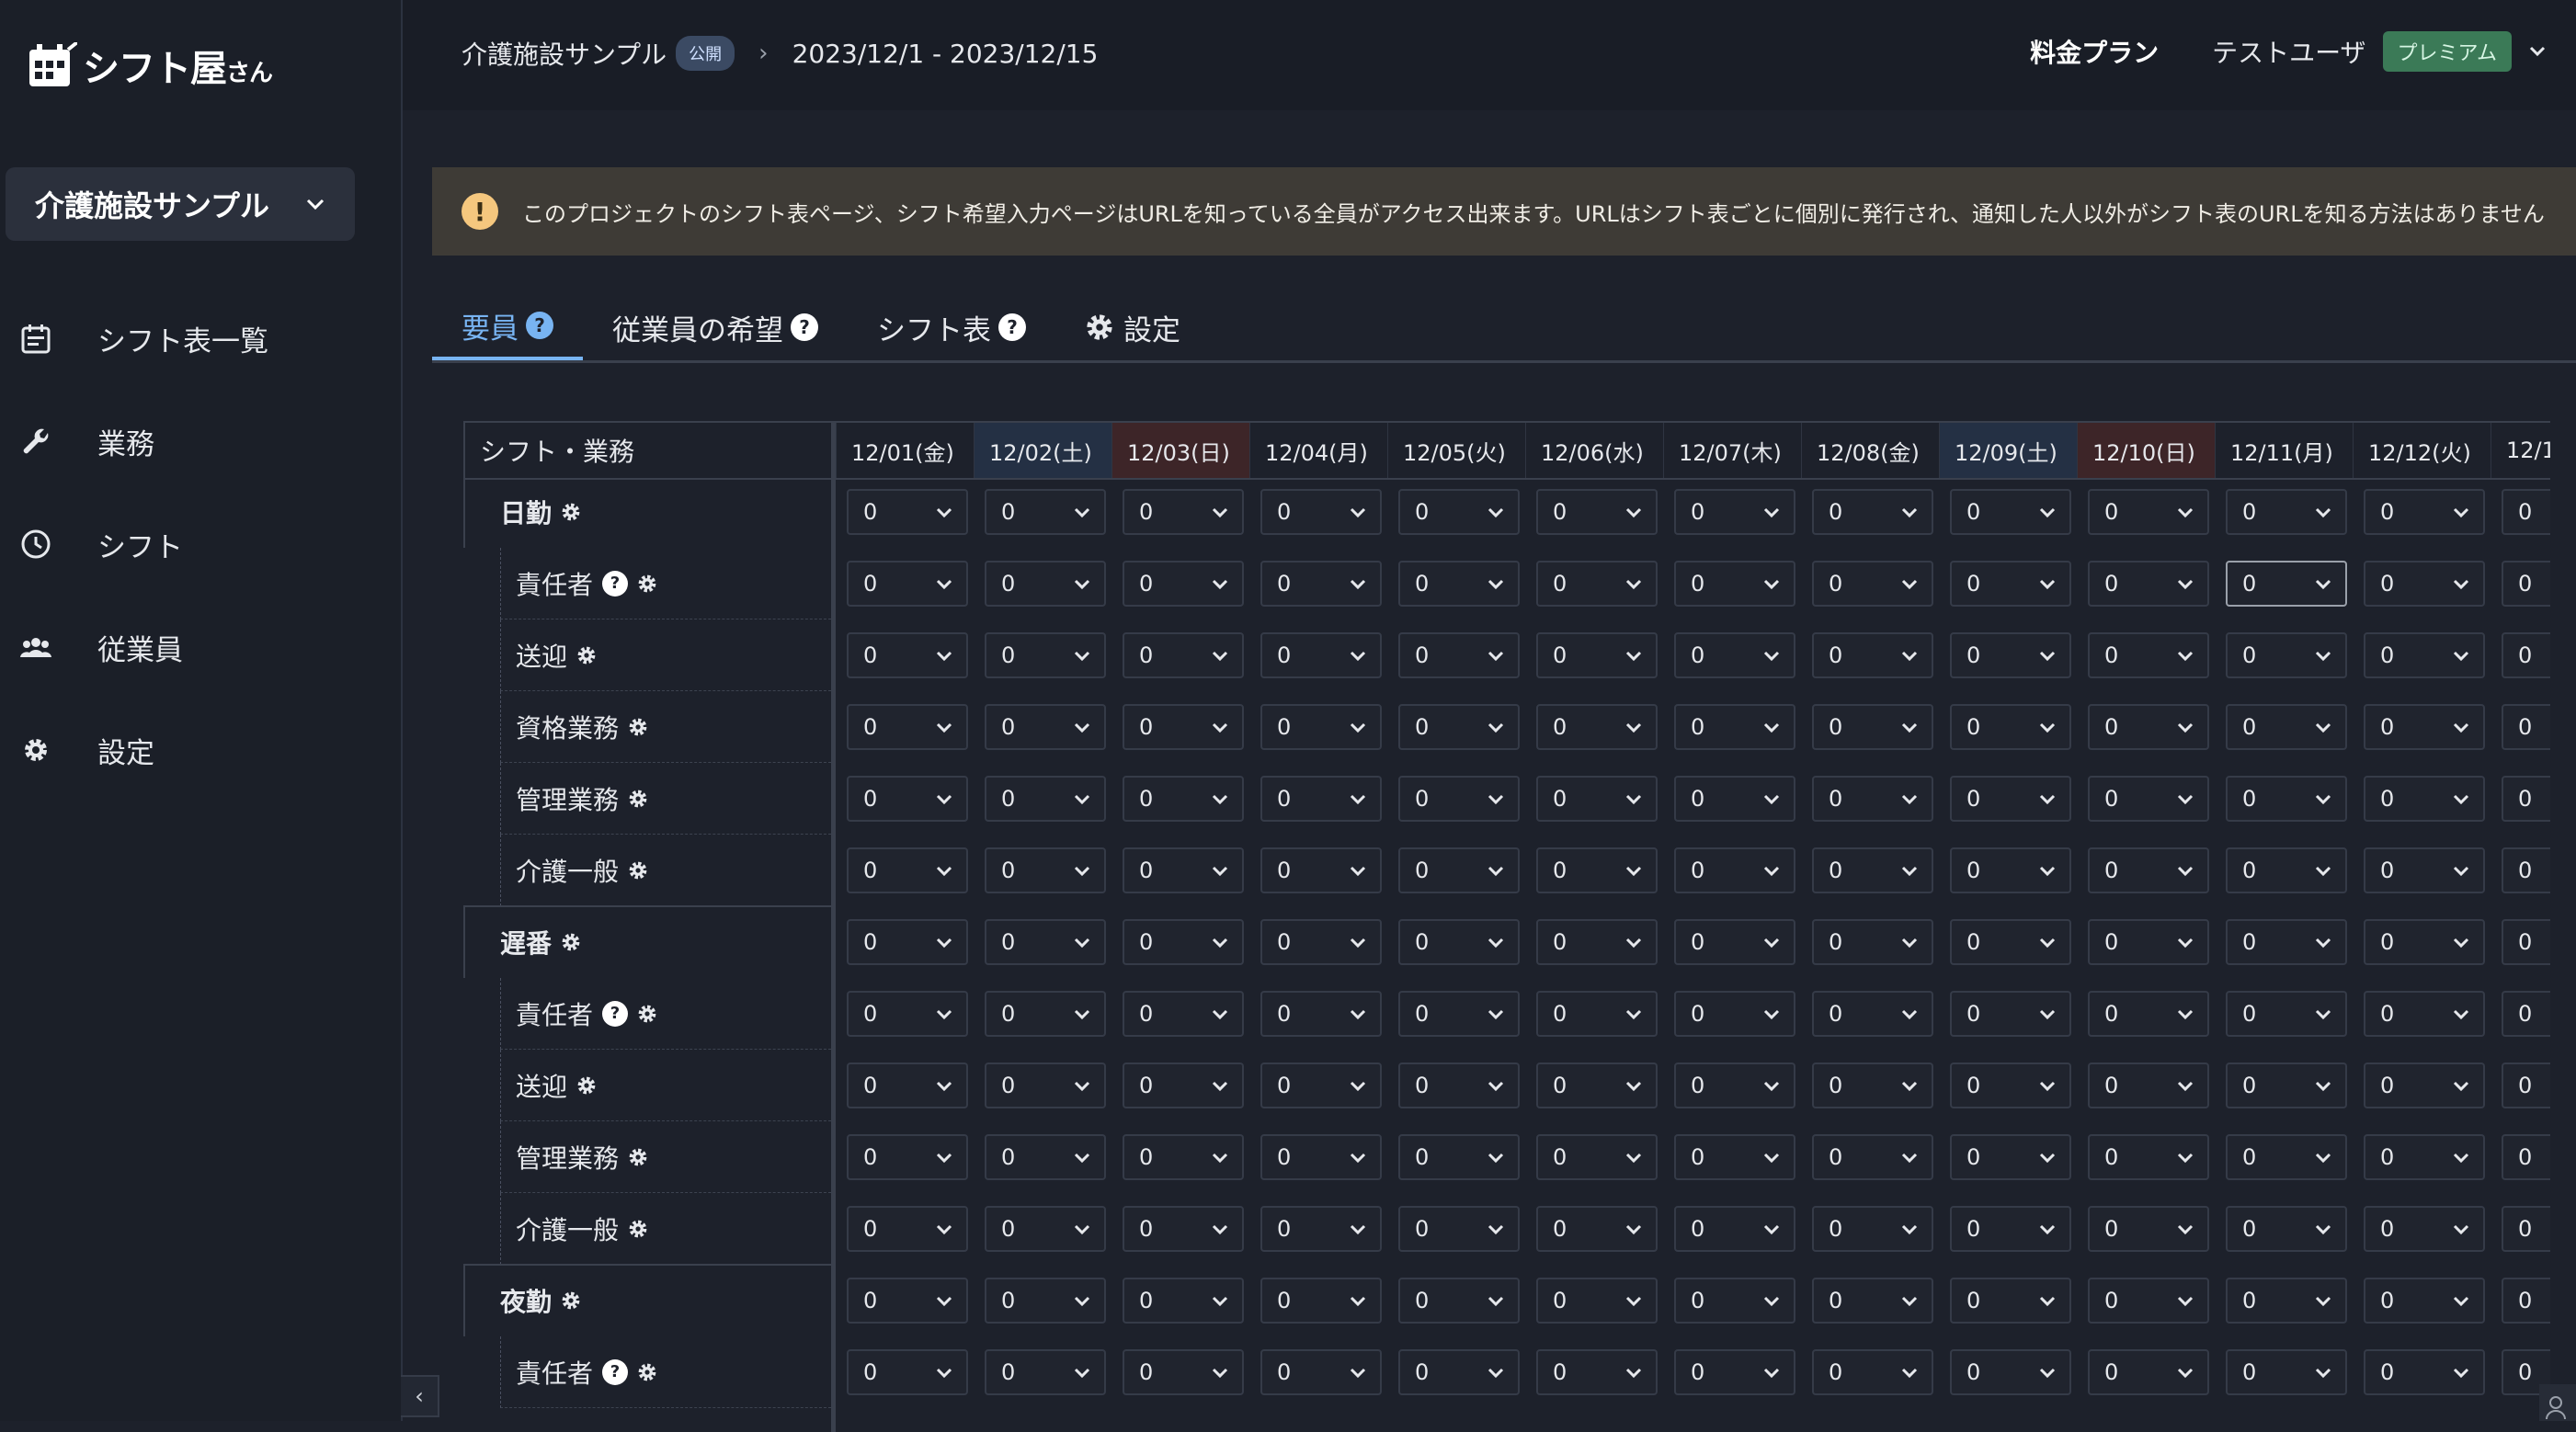  What do you see at coordinates (420, 1396) in the screenshot?
I see `collapse-sidebar-button: ‹` at bounding box center [420, 1396].